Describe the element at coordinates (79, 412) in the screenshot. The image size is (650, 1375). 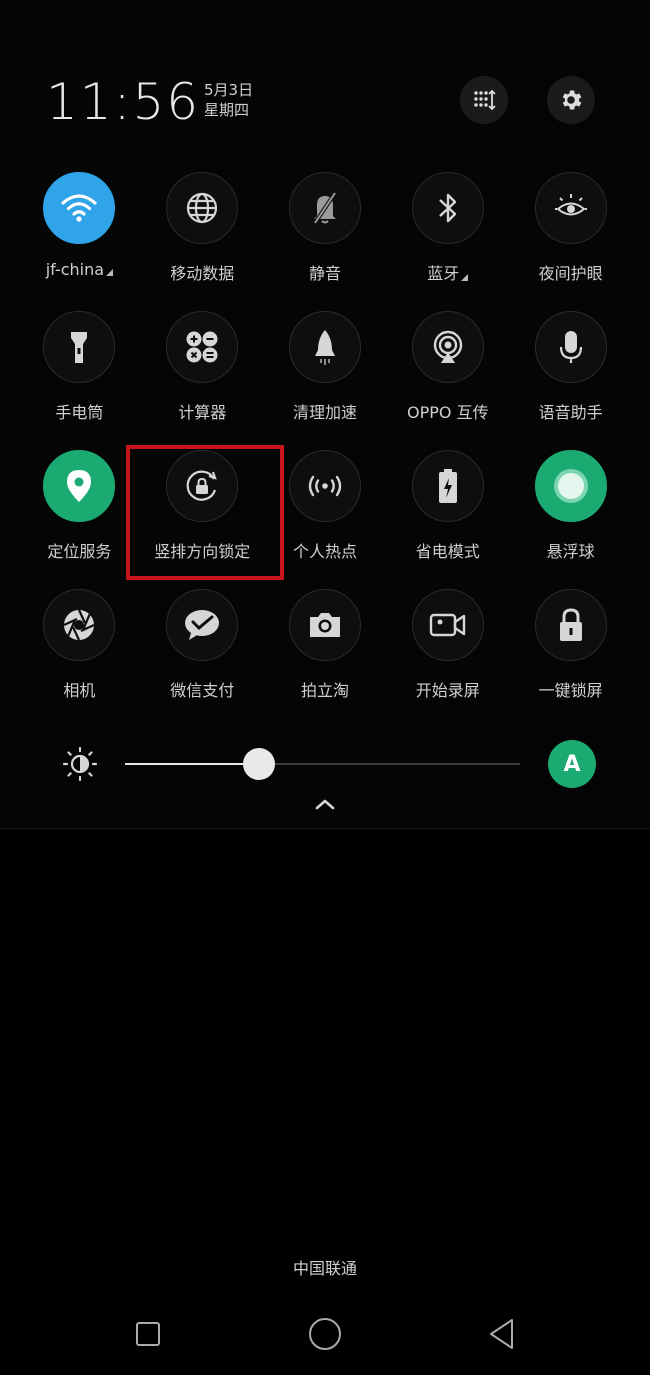
I see `tile-flashlight-label: 手电筒` at that location.